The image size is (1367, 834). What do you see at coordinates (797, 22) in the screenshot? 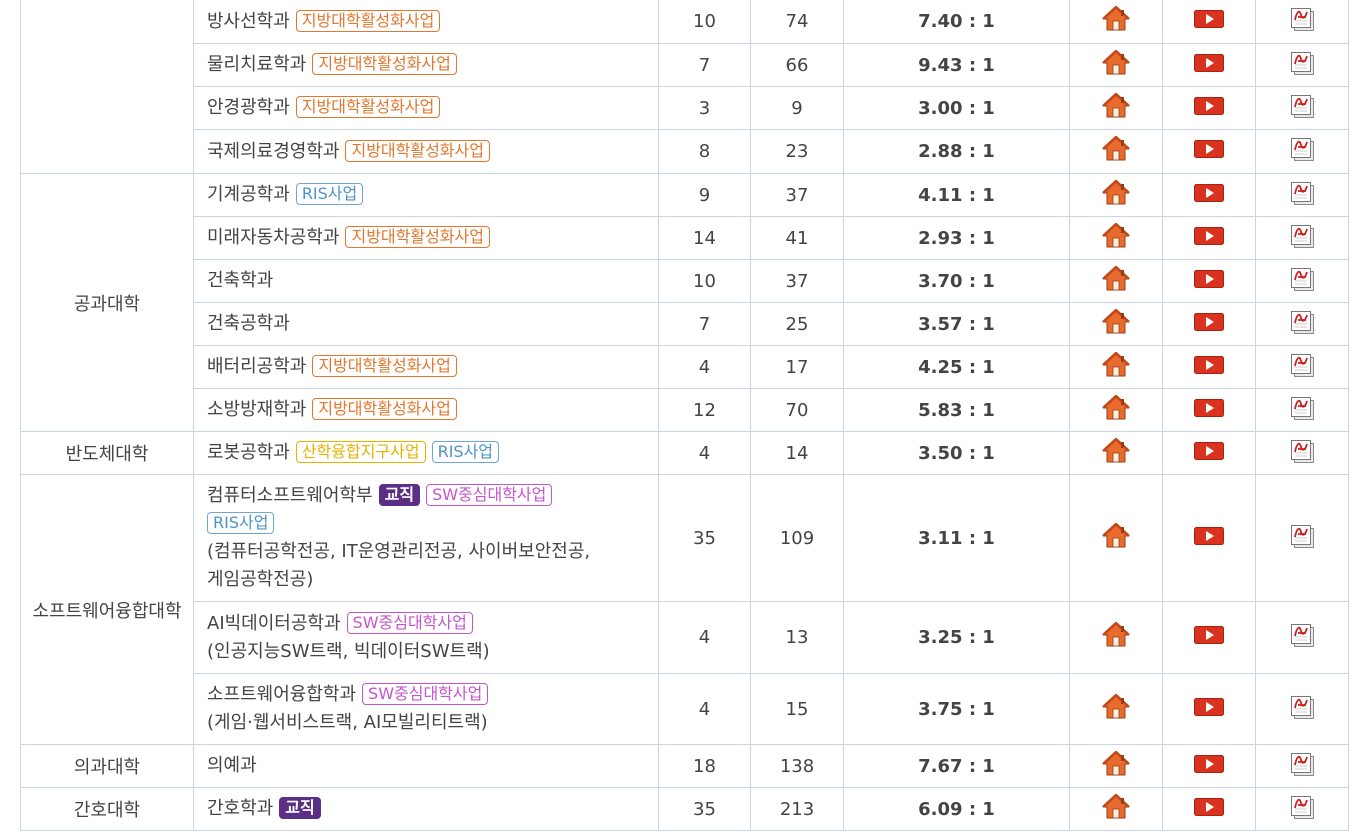
I see `applicant-count: 74` at bounding box center [797, 22].